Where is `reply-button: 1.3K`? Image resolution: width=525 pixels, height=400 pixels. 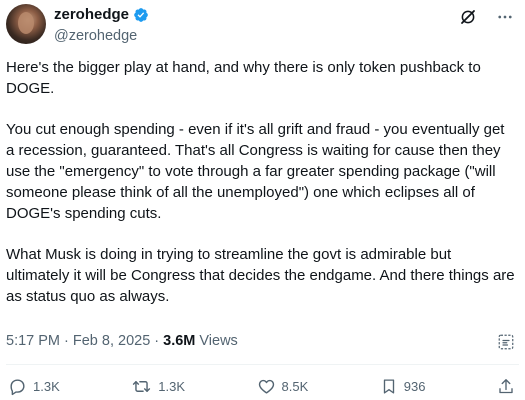
reply-button: 1.3K is located at coordinates (34, 386).